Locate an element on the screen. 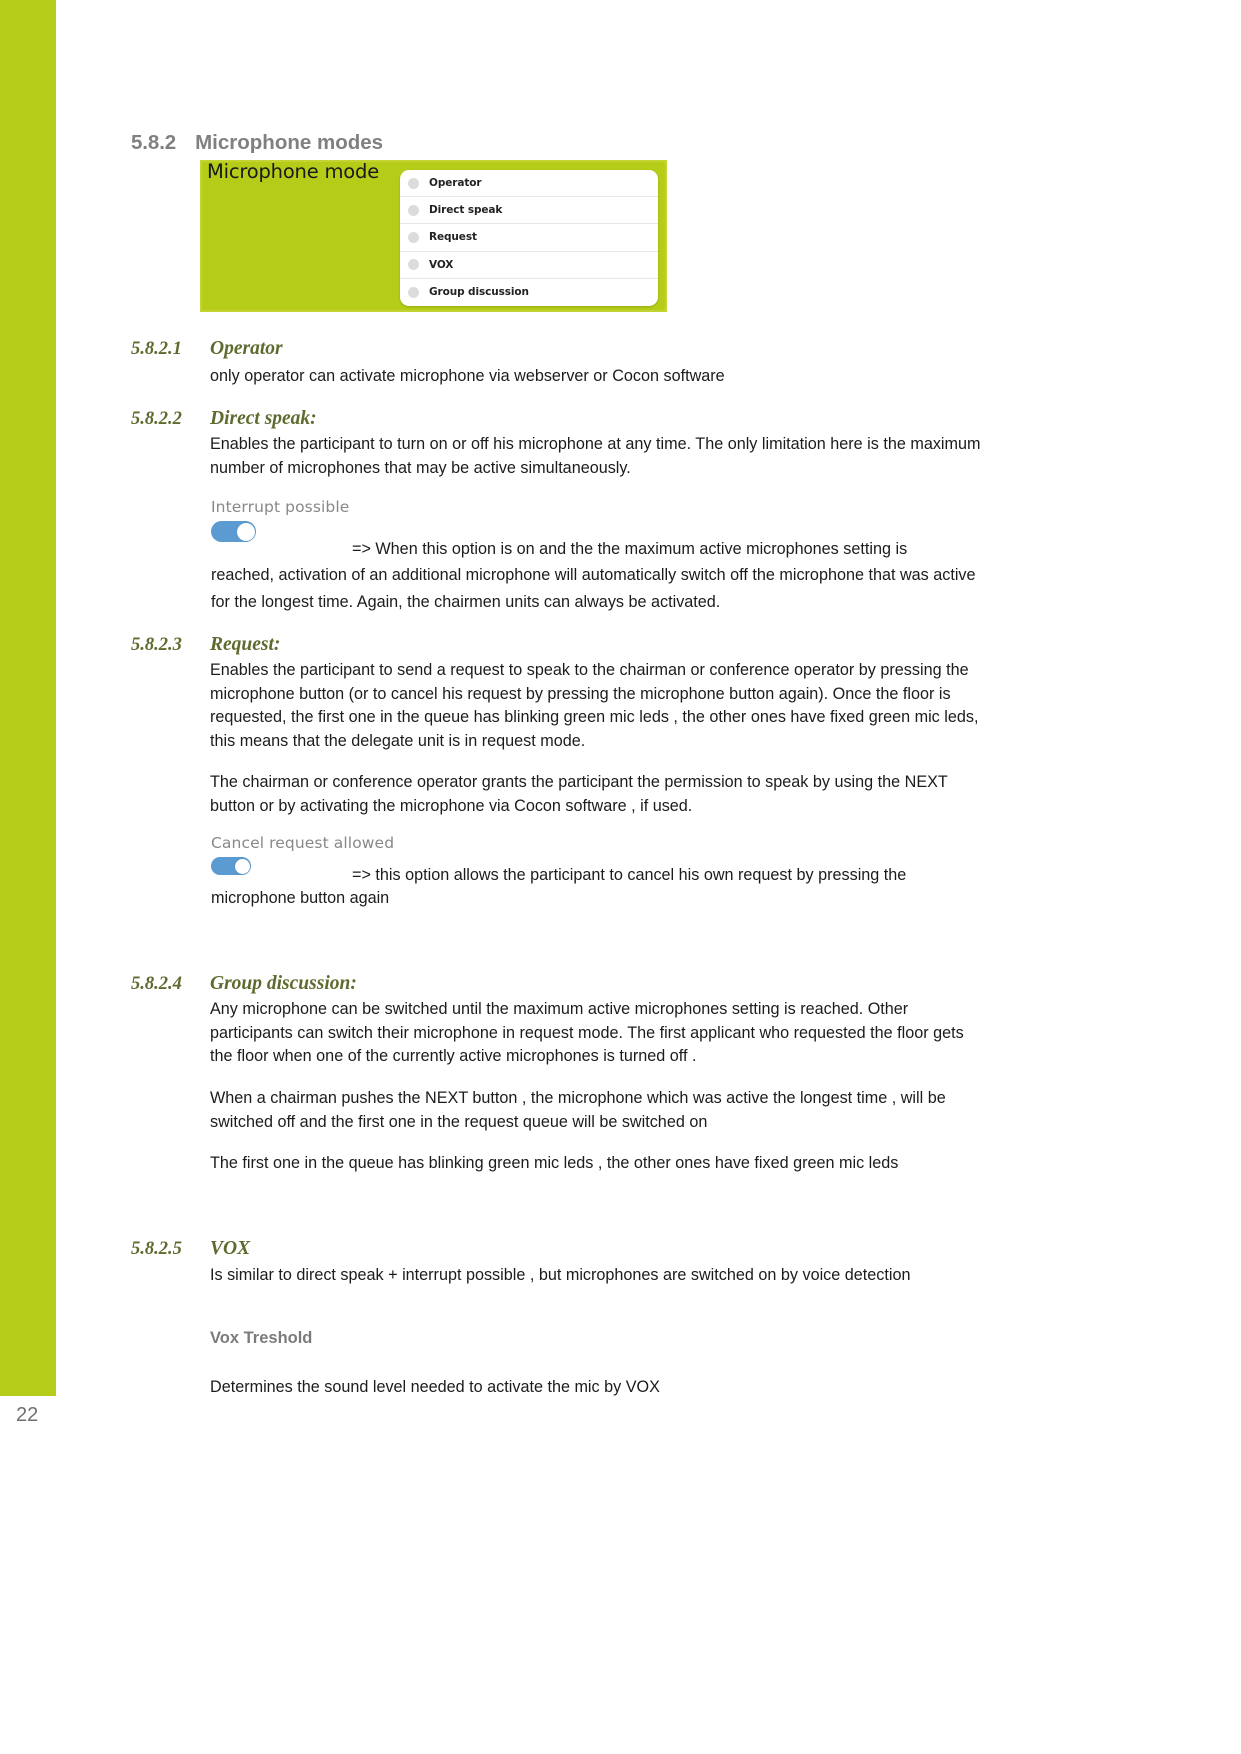 The width and height of the screenshot is (1241, 1754). subsection-number: 5.8.2.4 is located at coordinates (156, 984).